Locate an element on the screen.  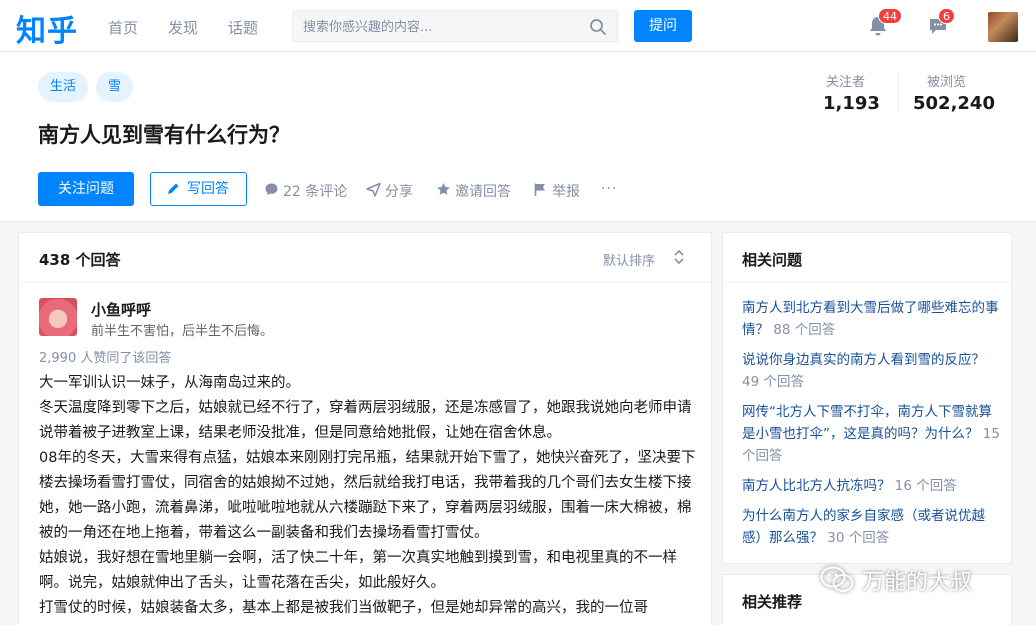
question-title: 南方人见到雪有什么行为？ is located at coordinates (164, 135).